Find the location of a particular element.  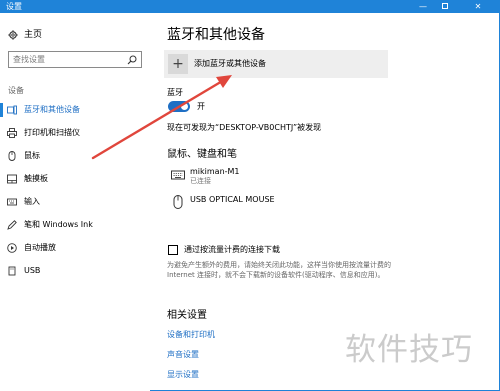

watermark: 软件技巧 is located at coordinates (409, 350).